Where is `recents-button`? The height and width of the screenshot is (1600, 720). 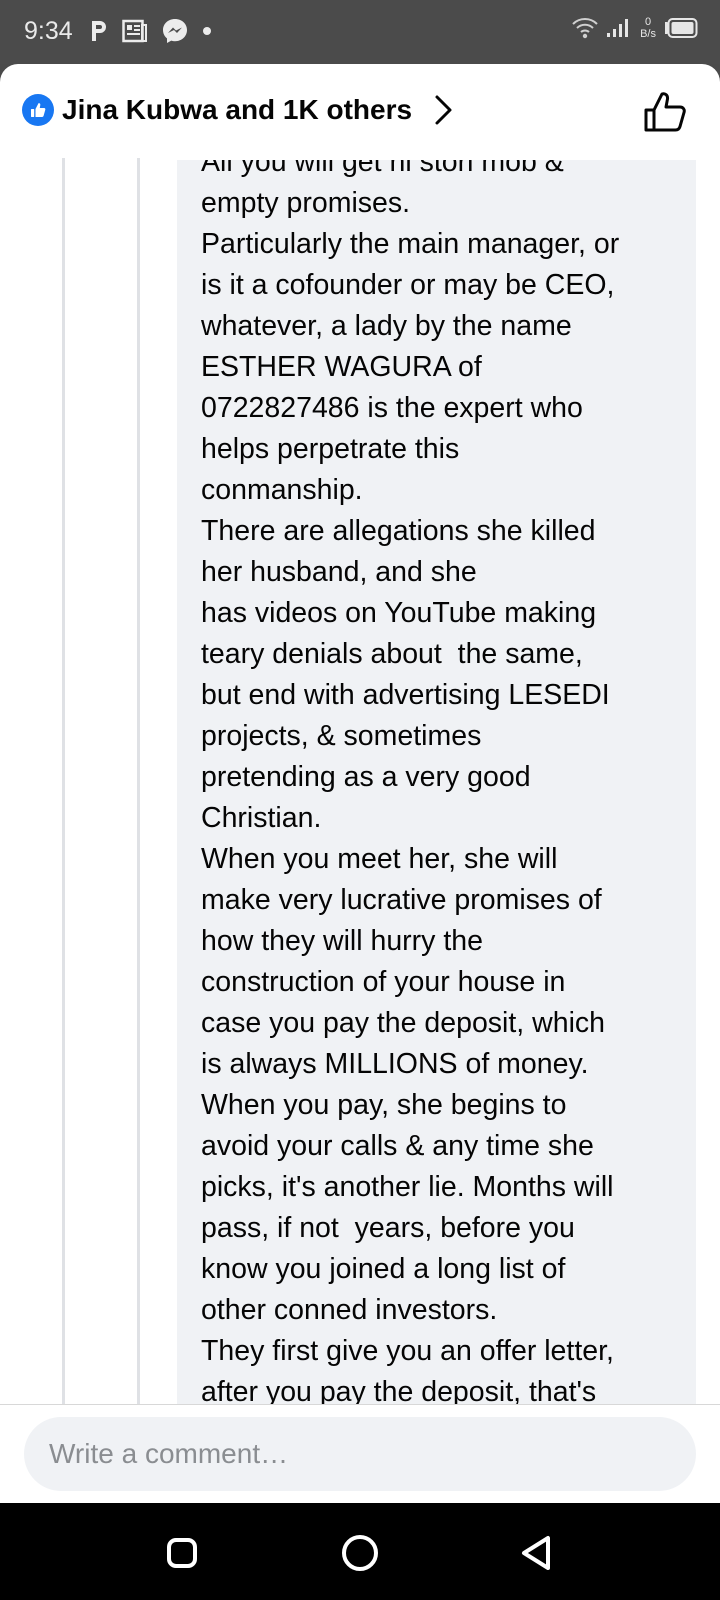 recents-button is located at coordinates (182, 1553).